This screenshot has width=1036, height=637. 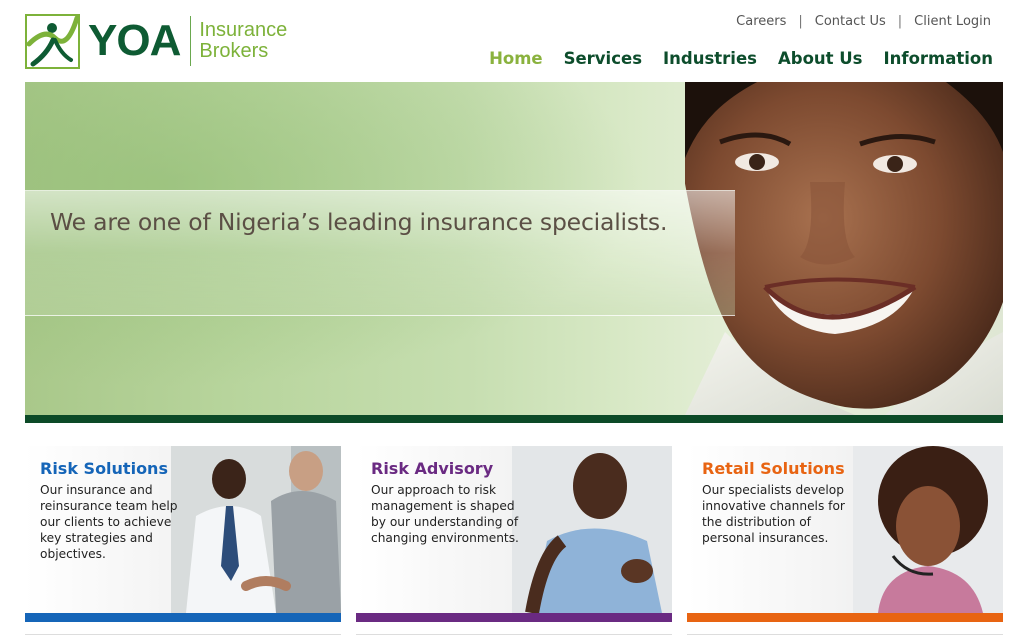 I want to click on nav-about-us: About Us, so click(x=820, y=58).